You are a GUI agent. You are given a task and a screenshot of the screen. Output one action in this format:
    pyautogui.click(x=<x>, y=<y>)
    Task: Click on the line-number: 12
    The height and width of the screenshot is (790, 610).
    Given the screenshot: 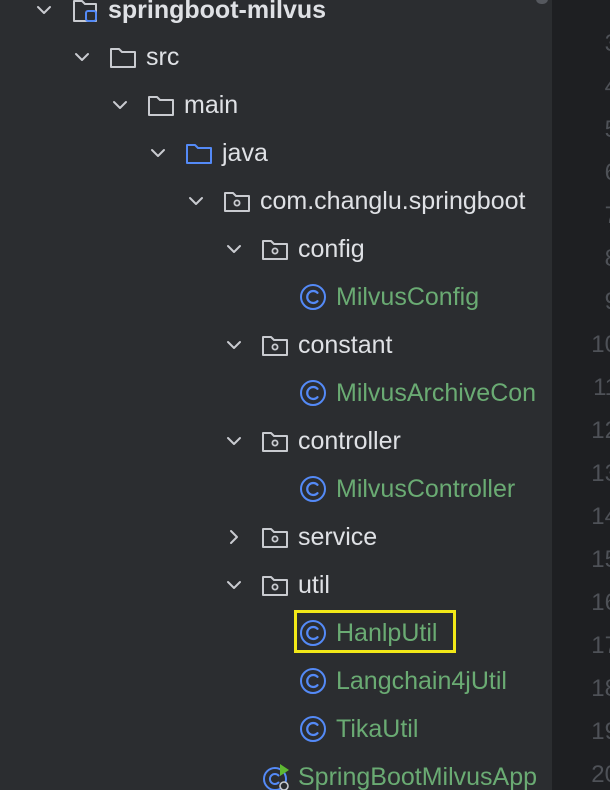 What is the action you would take?
    pyautogui.click(x=600, y=430)
    